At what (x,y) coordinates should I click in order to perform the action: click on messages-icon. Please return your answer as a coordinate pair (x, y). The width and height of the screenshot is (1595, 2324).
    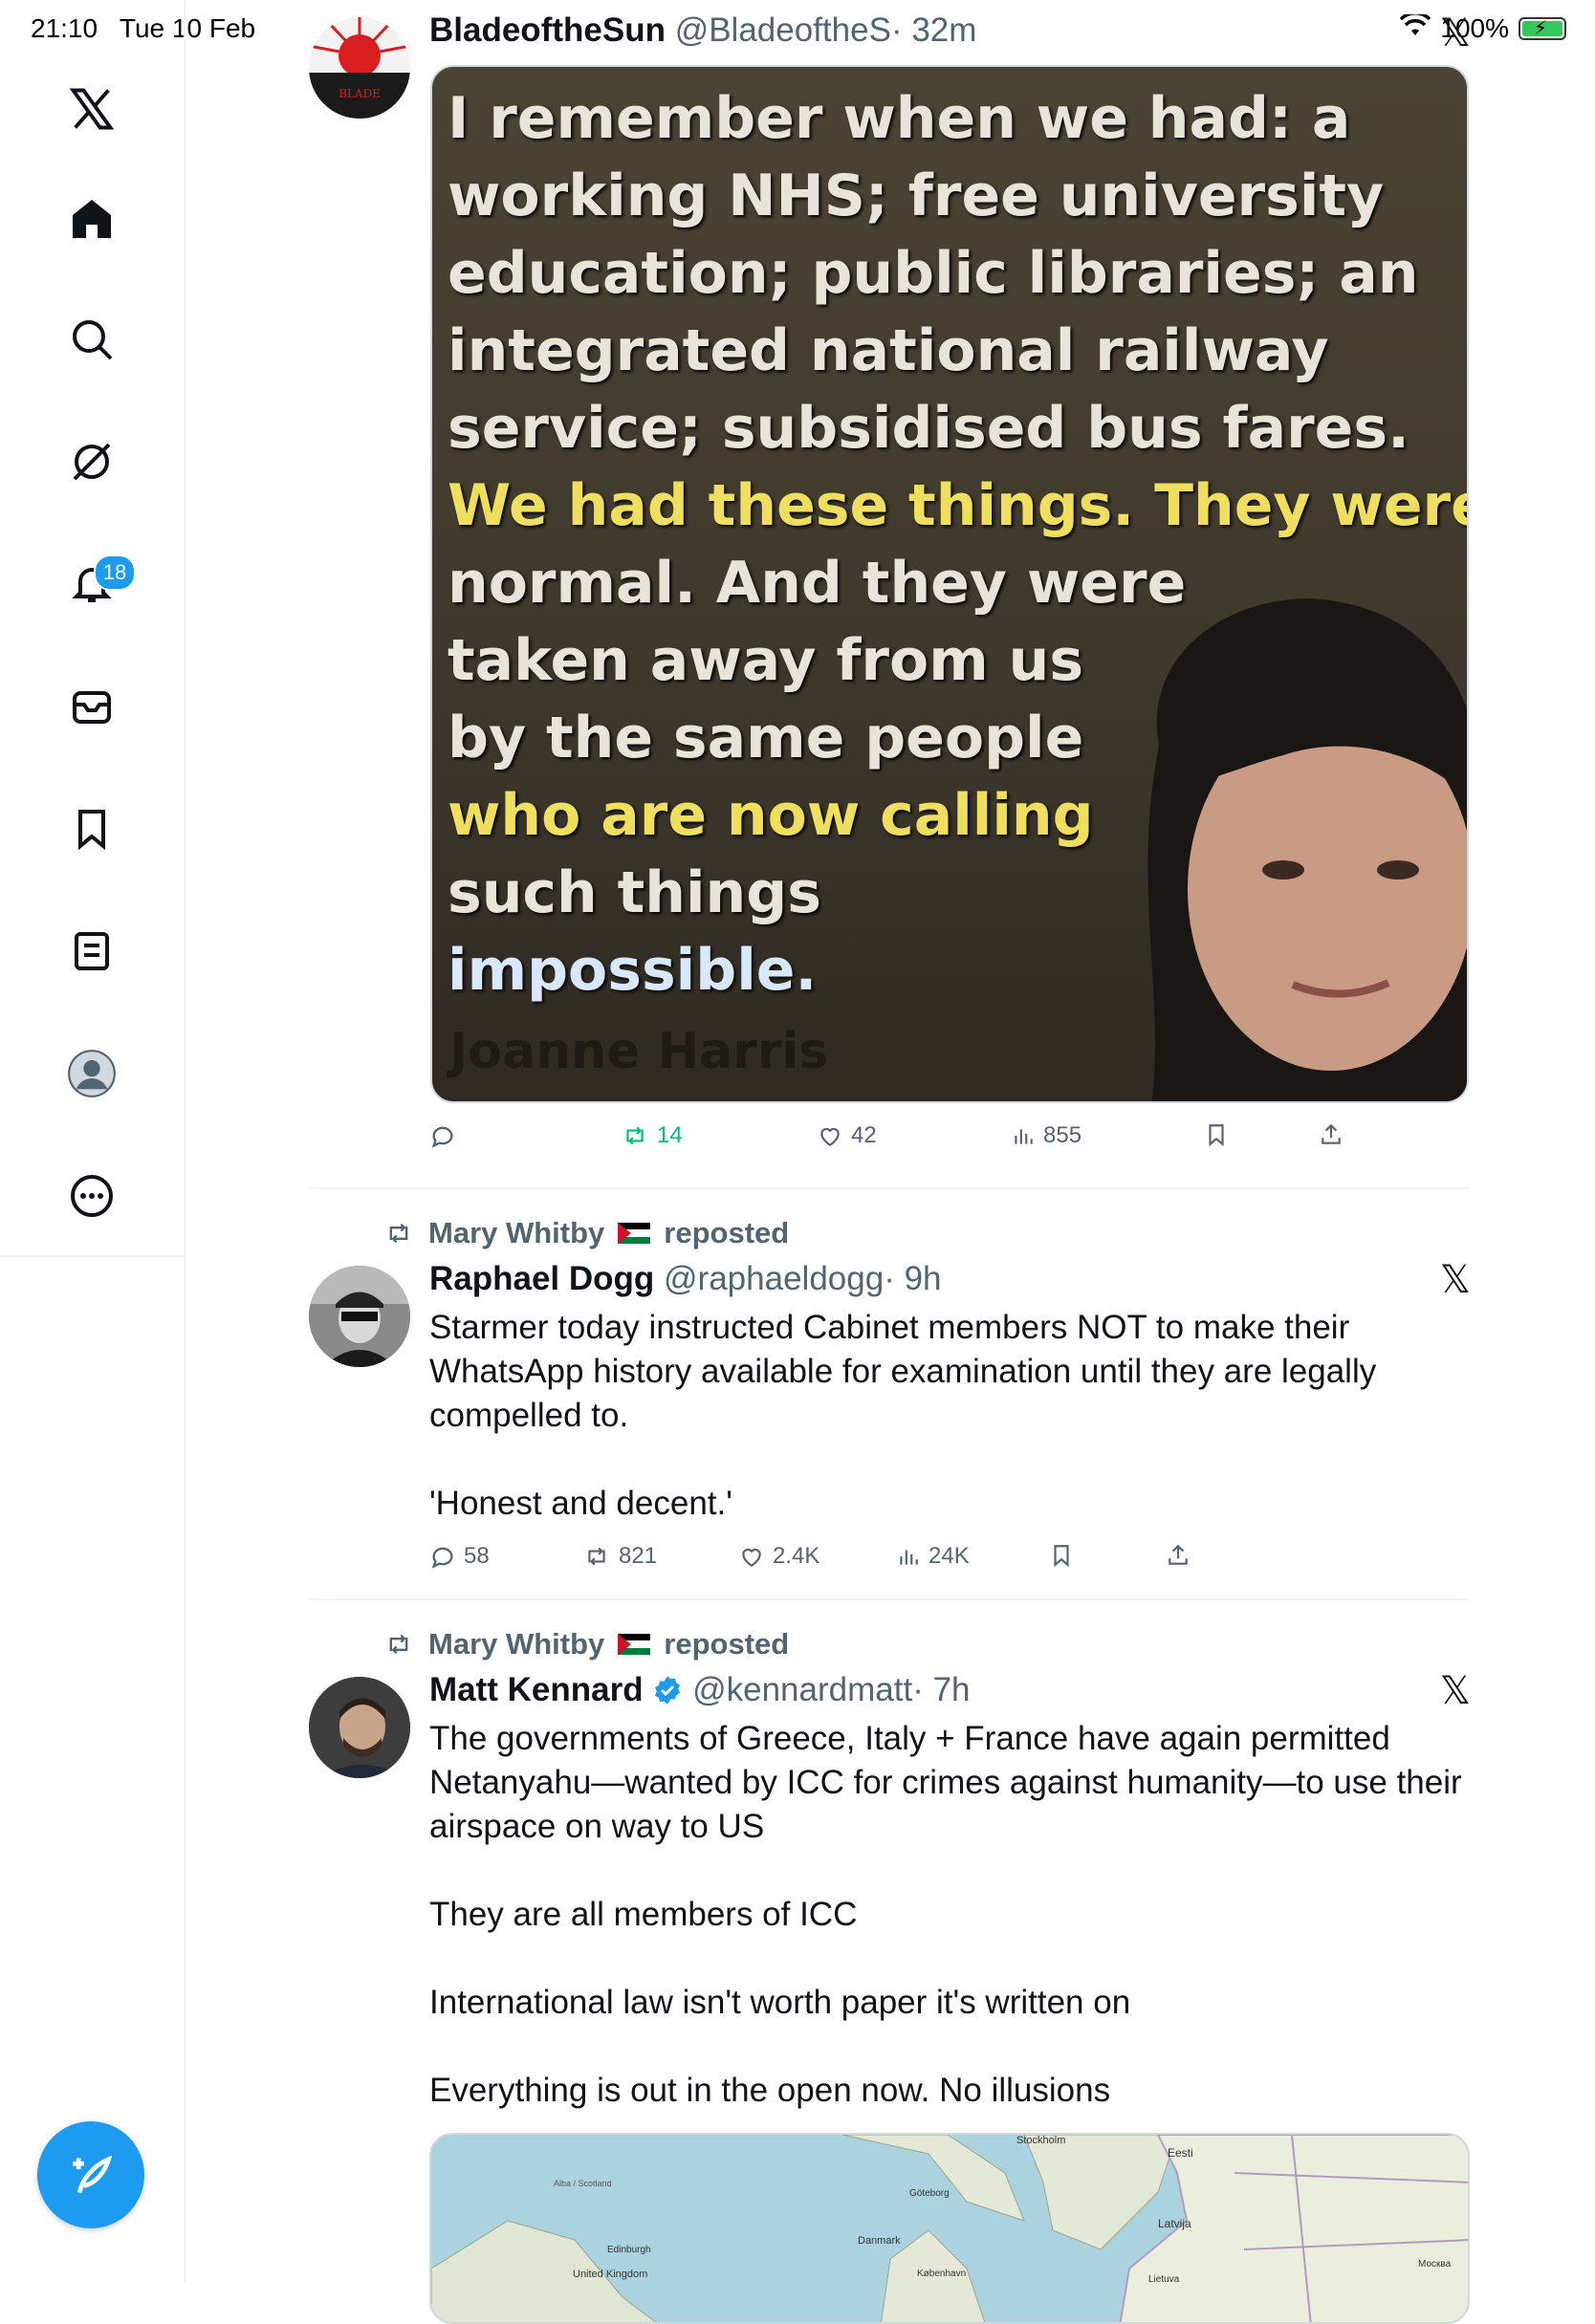
    Looking at the image, I should click on (91, 706).